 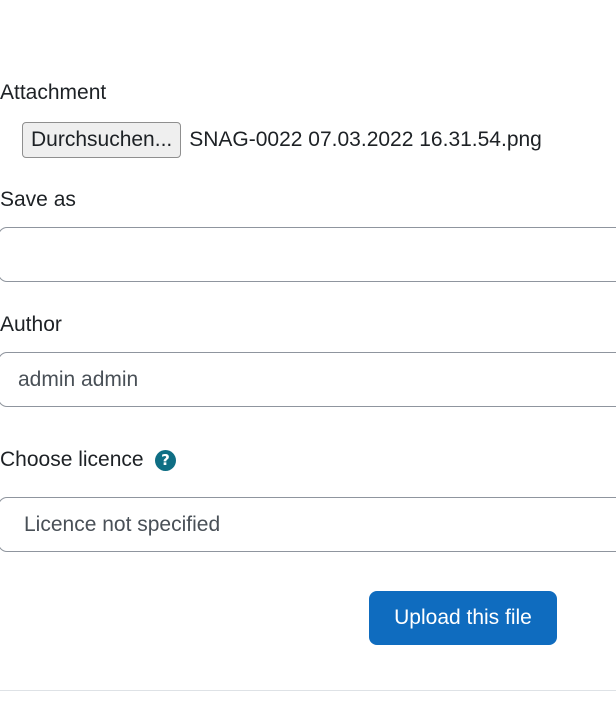 What do you see at coordinates (308, 524) in the screenshot?
I see `licence-select: Licence not specified` at bounding box center [308, 524].